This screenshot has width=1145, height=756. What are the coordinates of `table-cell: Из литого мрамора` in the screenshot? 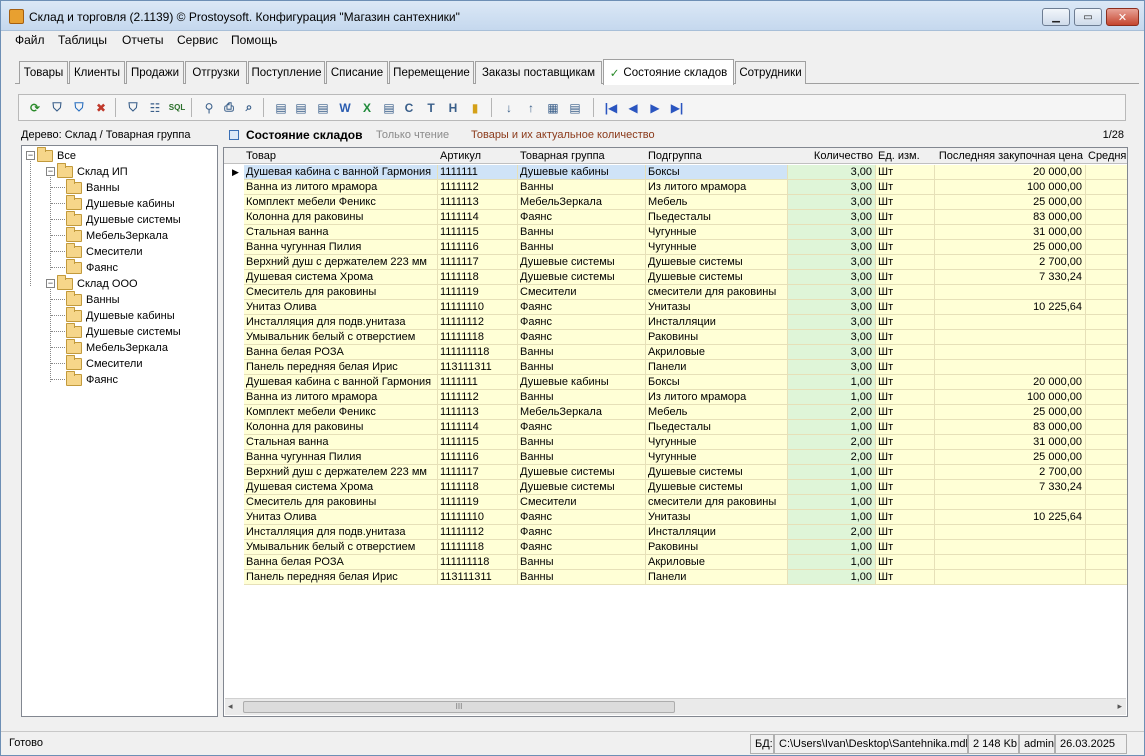 It's located at (717, 397).